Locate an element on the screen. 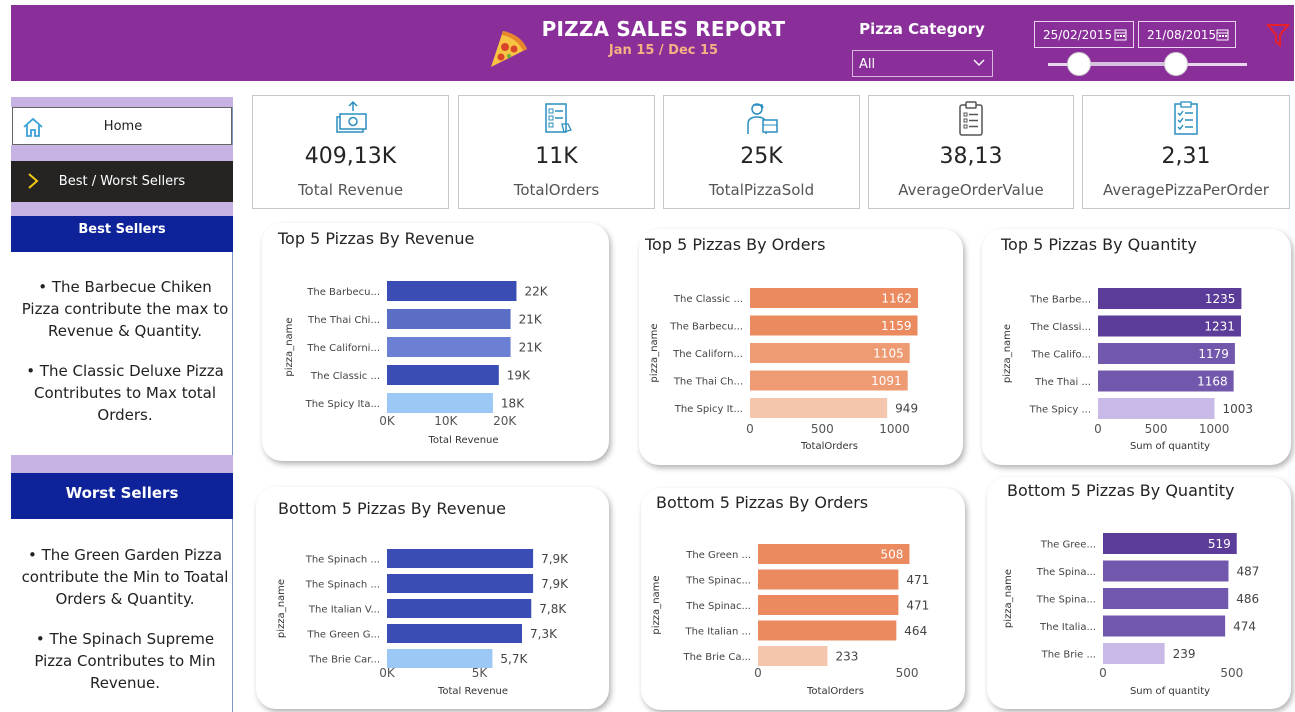  data-label: 487 is located at coordinates (1247, 572).